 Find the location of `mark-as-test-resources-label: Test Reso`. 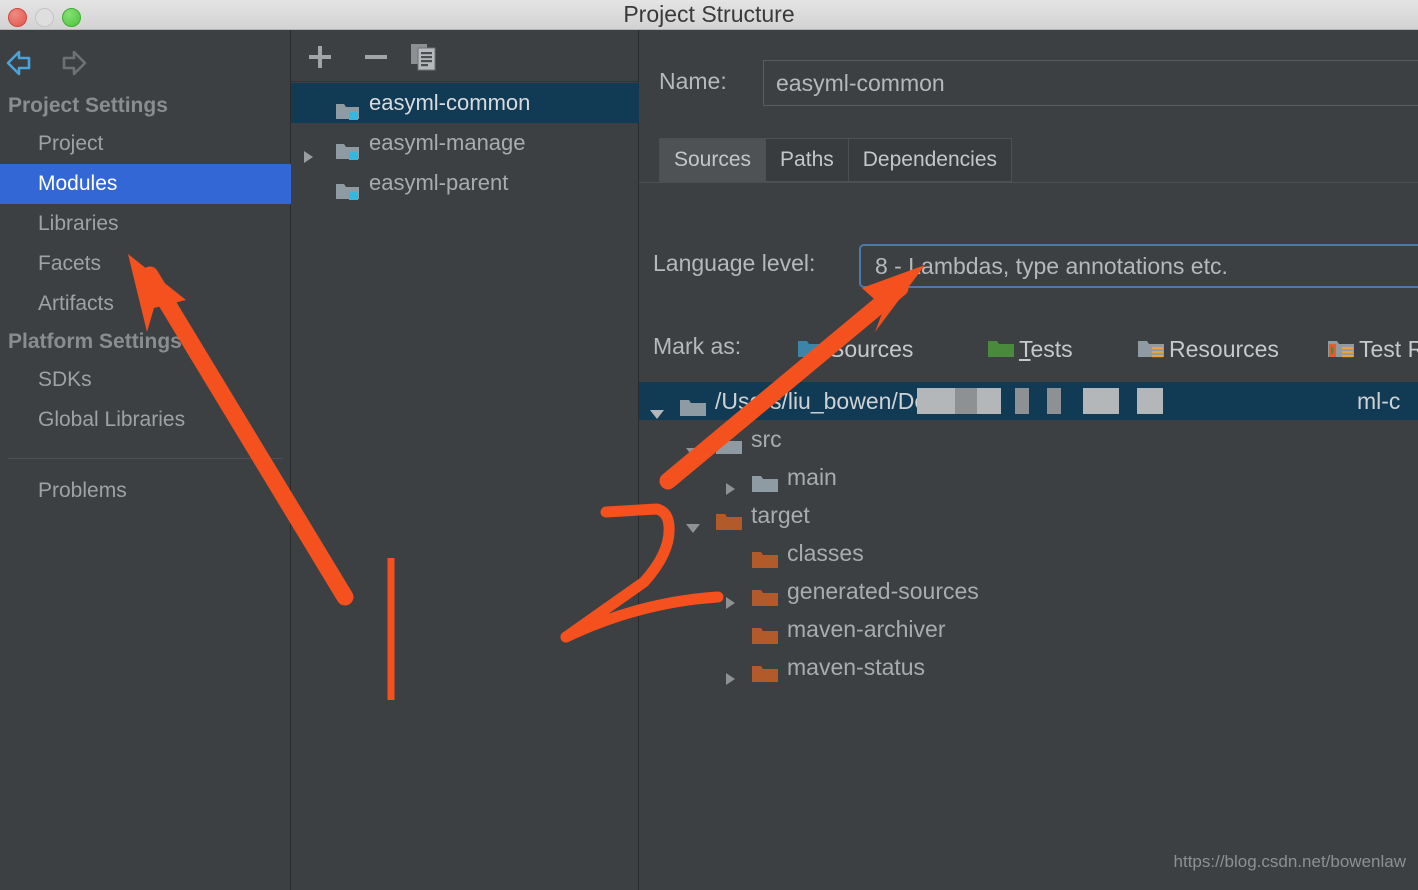

mark-as-test-resources-label: Test Reso is located at coordinates (1388, 348).